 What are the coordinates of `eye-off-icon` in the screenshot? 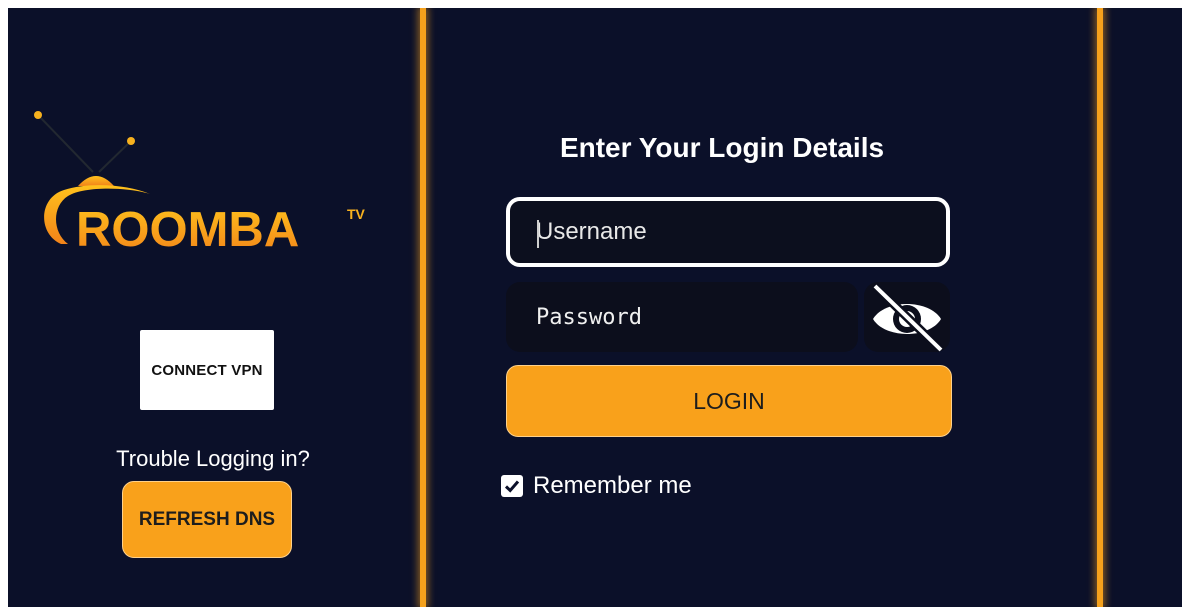 It's located at (908, 317).